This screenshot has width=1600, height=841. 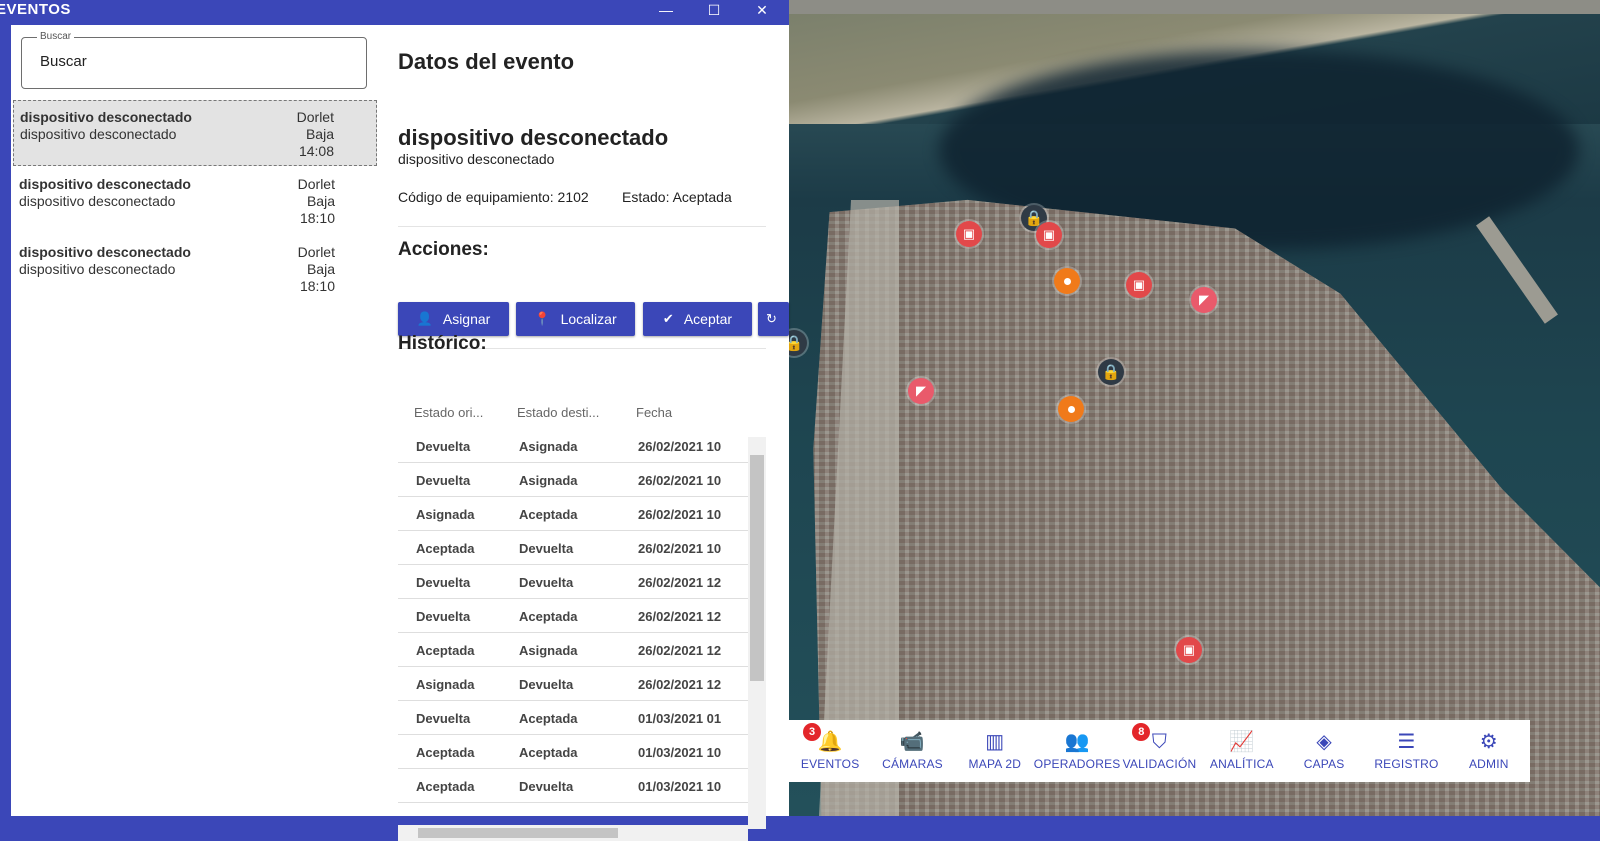 I want to click on nav-admin: ⚙ ADMIN, so click(x=1489, y=751).